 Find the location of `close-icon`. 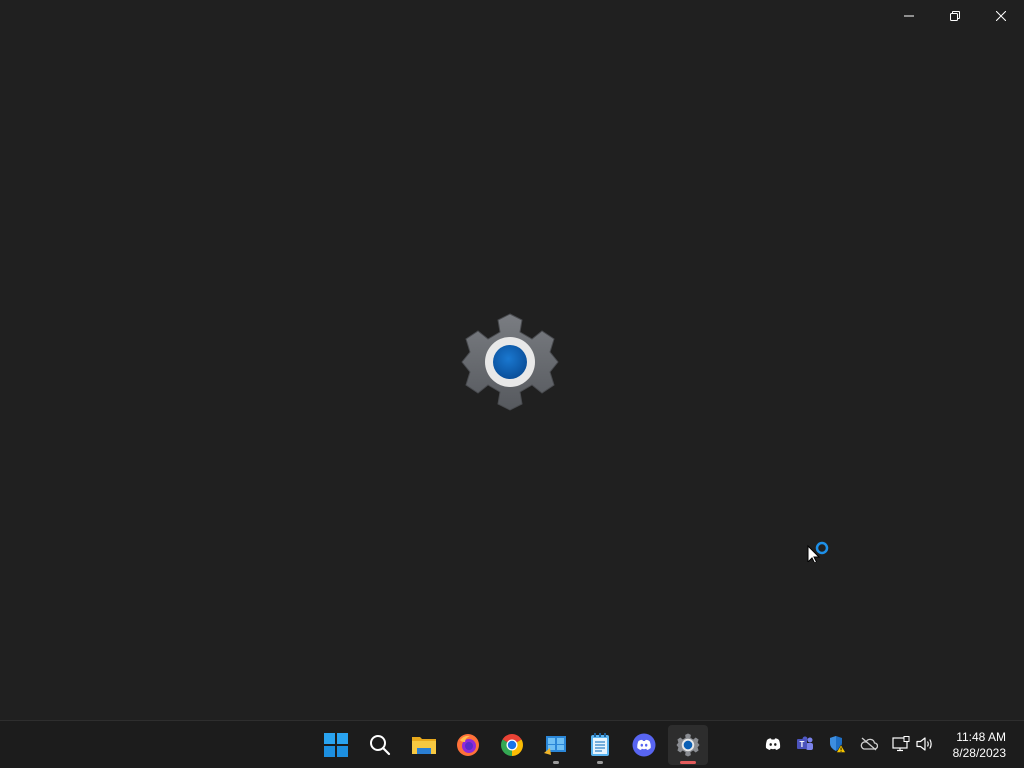

close-icon is located at coordinates (1001, 16).